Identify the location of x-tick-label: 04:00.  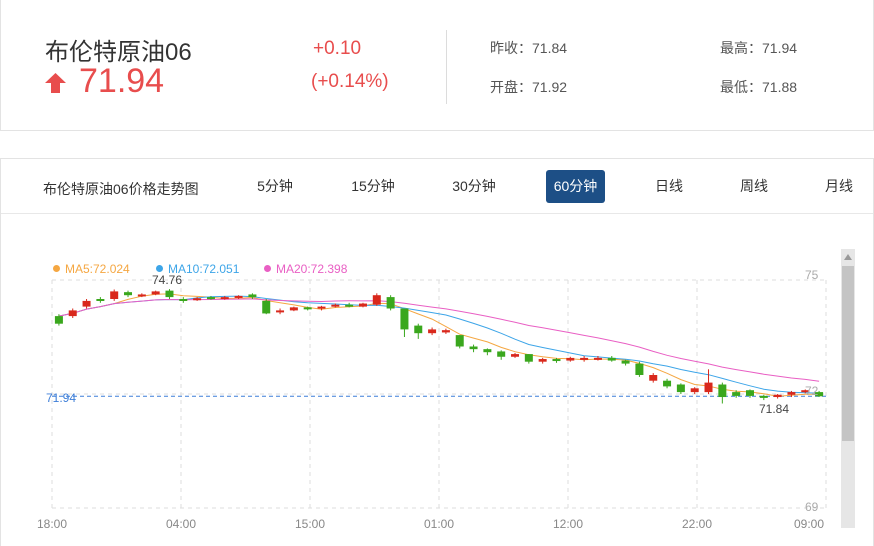
(181, 524).